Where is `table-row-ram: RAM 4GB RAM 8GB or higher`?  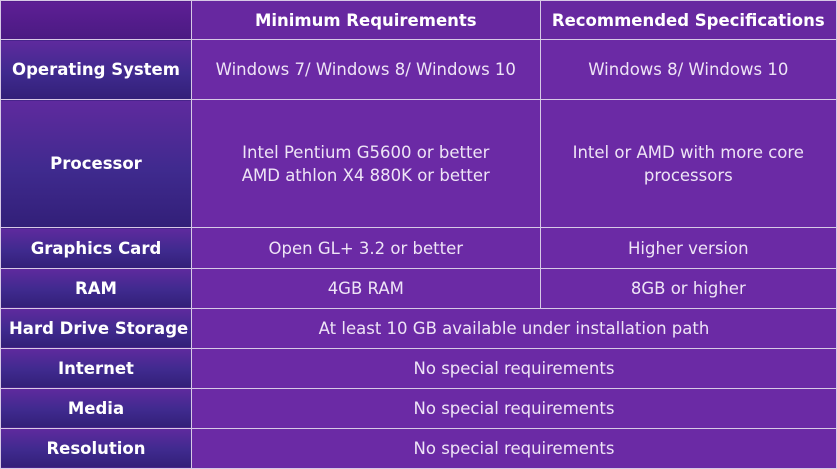
table-row-ram: RAM 4GB RAM 8GB or higher is located at coordinates (418, 288).